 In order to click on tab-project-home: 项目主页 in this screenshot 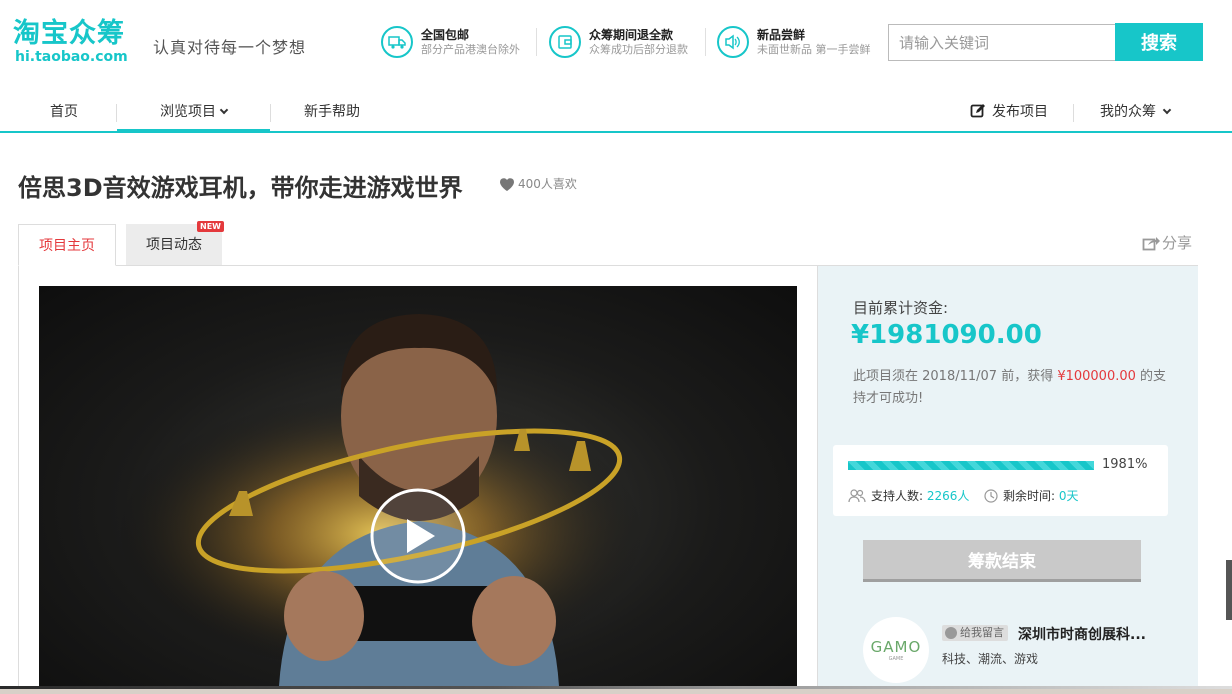, I will do `click(67, 245)`.